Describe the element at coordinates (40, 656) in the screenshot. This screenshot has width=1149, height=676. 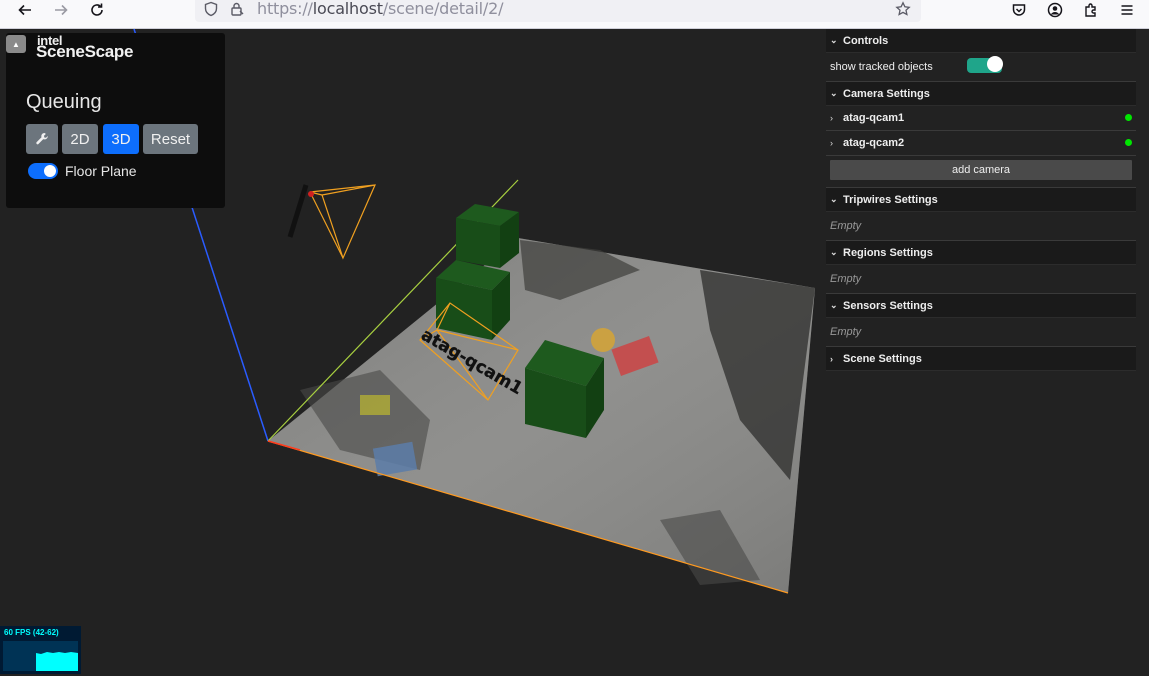
I see `fps-graph` at that location.